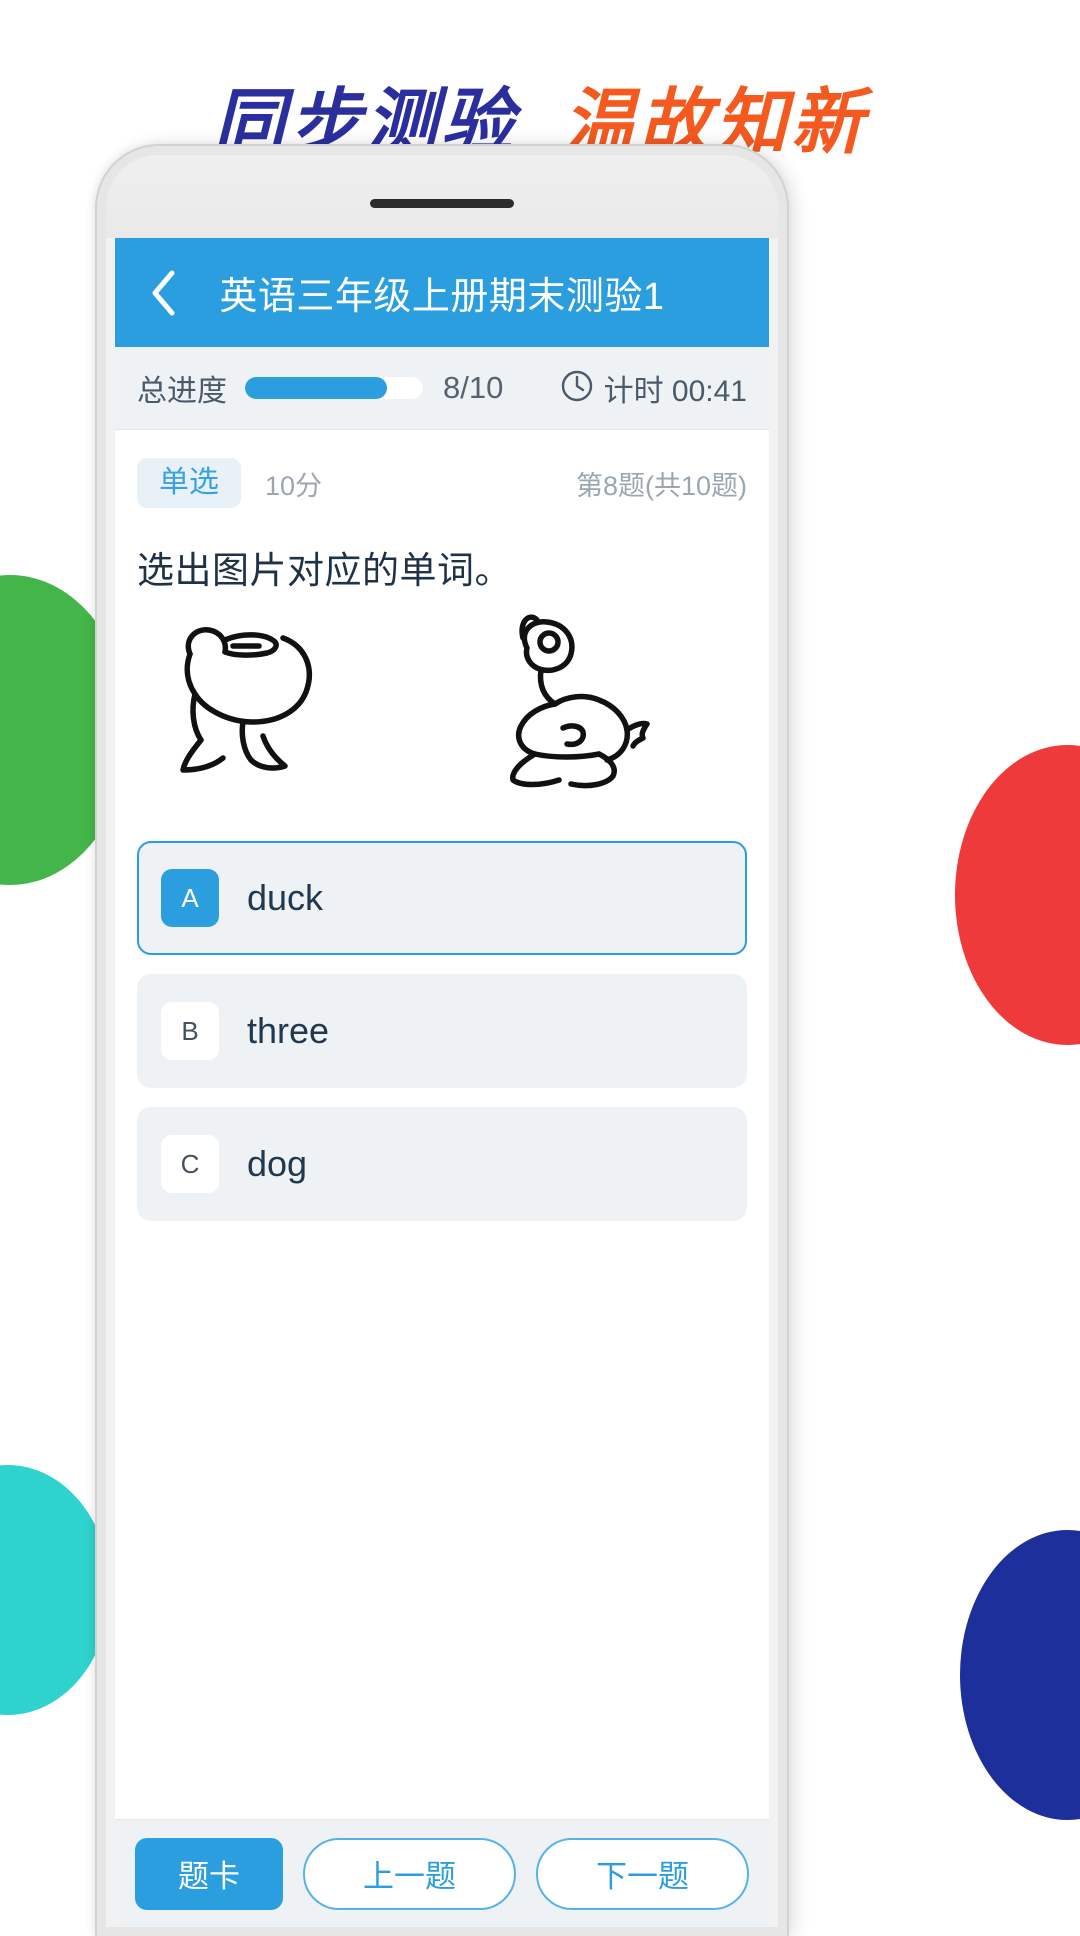  What do you see at coordinates (209, 1873) in the screenshot?
I see `answer-card-button: 题卡` at bounding box center [209, 1873].